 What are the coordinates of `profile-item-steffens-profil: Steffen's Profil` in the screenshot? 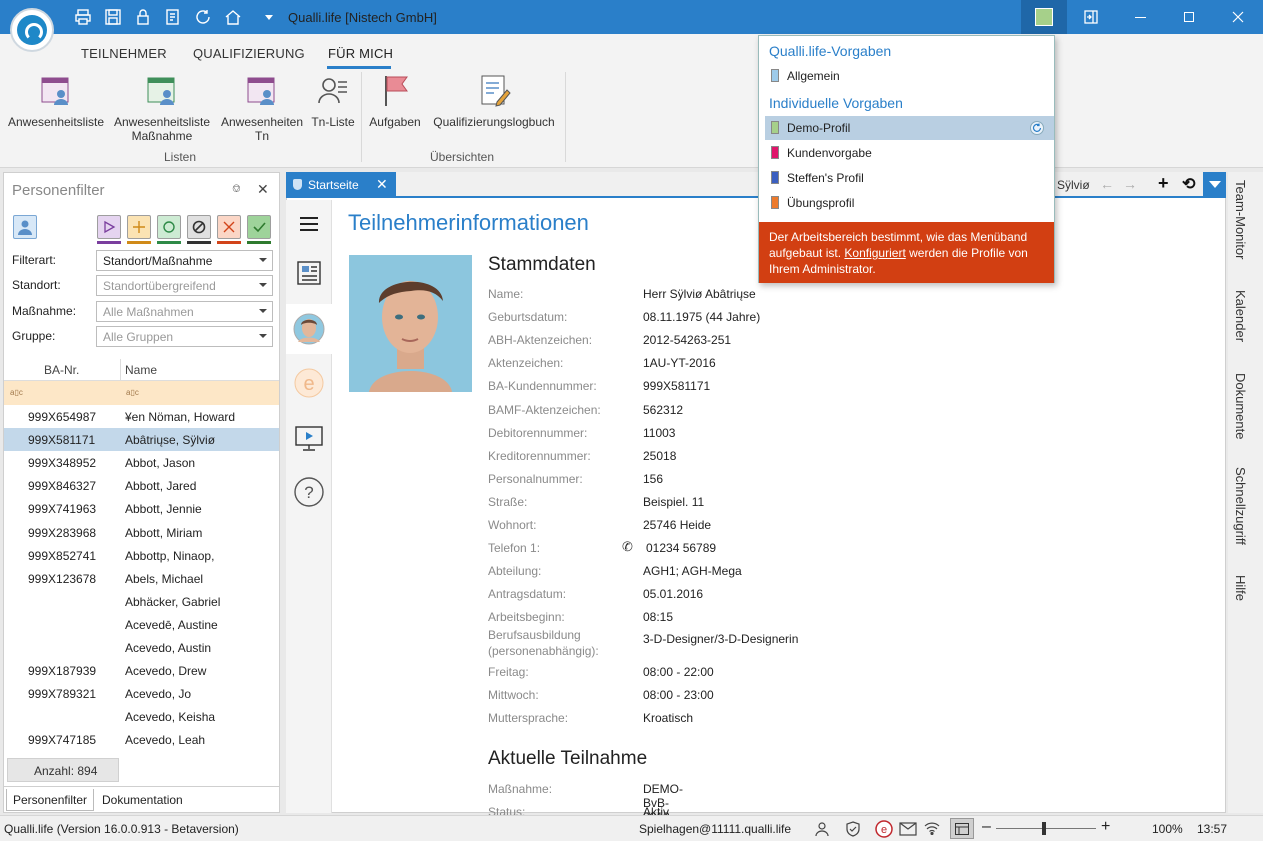 It's located at (909, 178).